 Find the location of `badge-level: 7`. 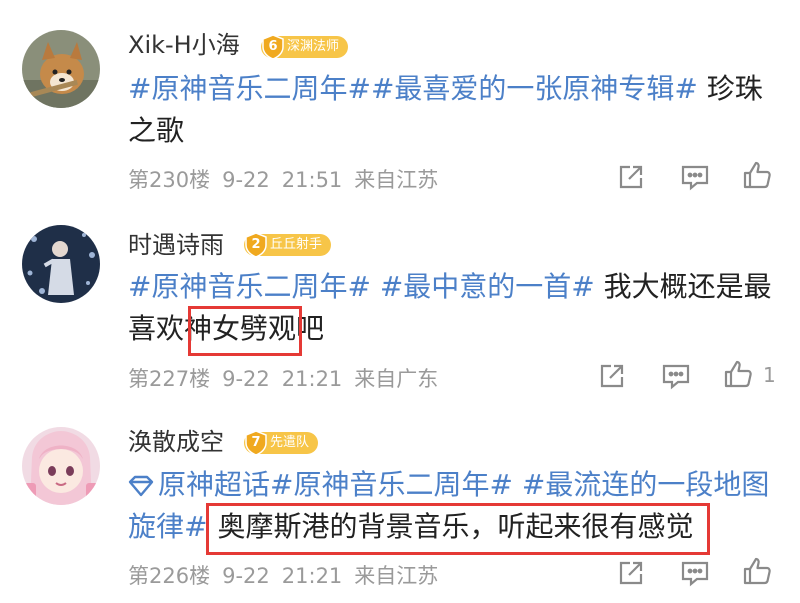

badge-level: 7 is located at coordinates (256, 442).